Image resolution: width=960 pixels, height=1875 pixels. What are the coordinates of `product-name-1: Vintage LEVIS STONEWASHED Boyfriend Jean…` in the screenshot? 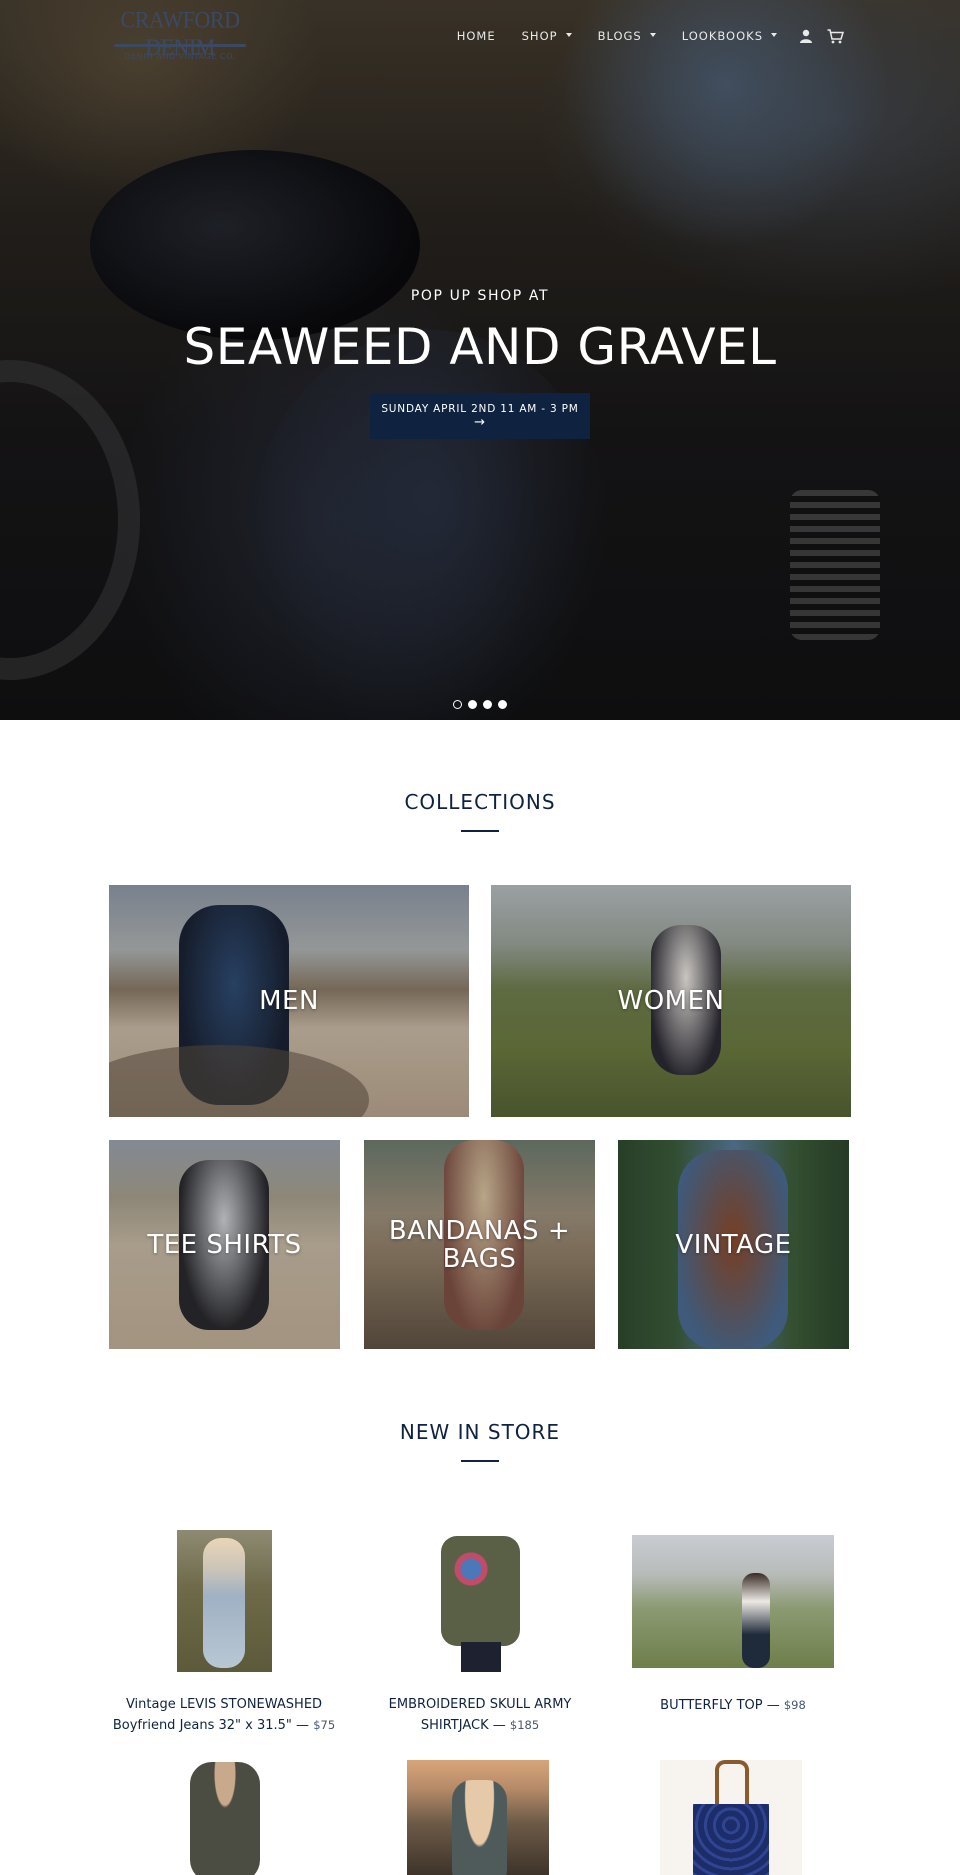 It's located at (217, 1715).